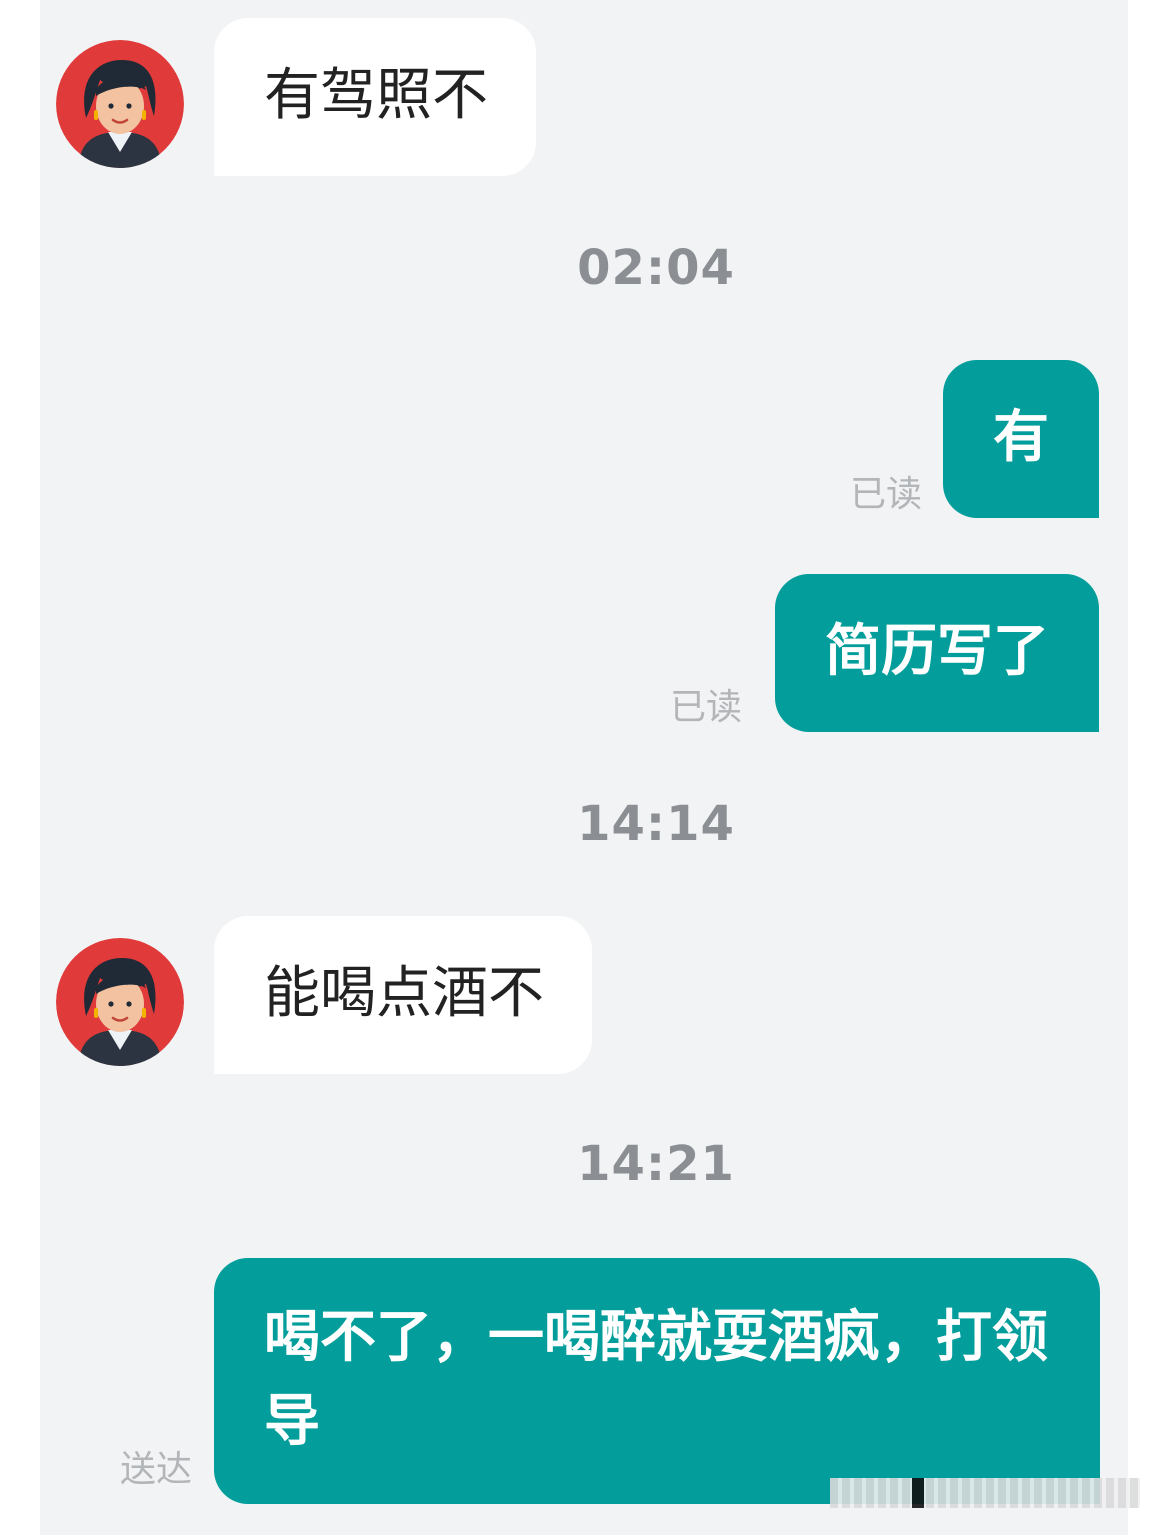  Describe the element at coordinates (656, 268) in the screenshot. I see `message-timestamp: 02:04` at that location.